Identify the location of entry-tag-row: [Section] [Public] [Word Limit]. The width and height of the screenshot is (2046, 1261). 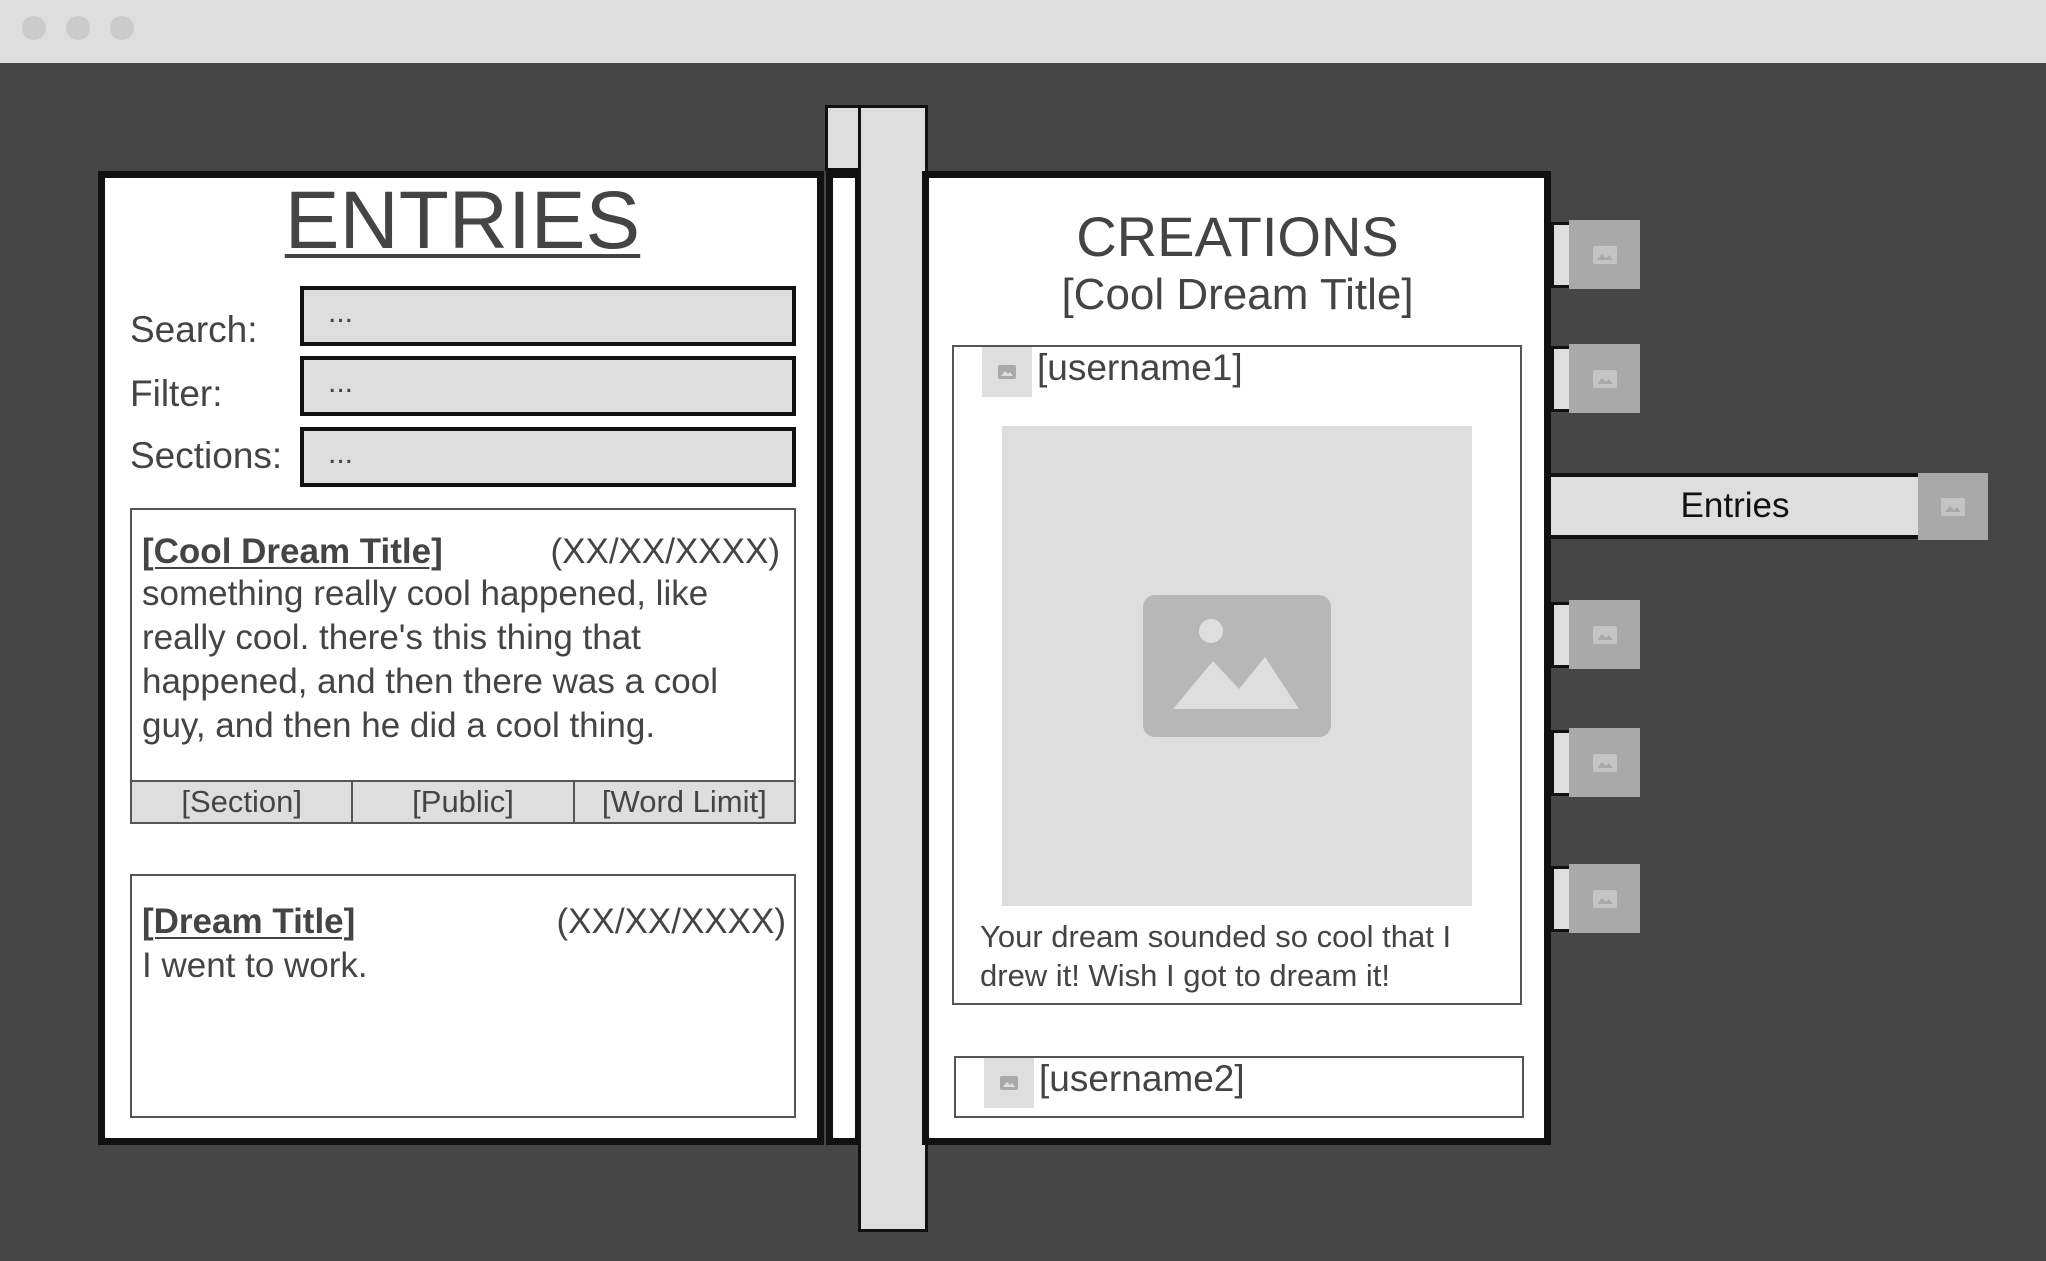
(463, 801).